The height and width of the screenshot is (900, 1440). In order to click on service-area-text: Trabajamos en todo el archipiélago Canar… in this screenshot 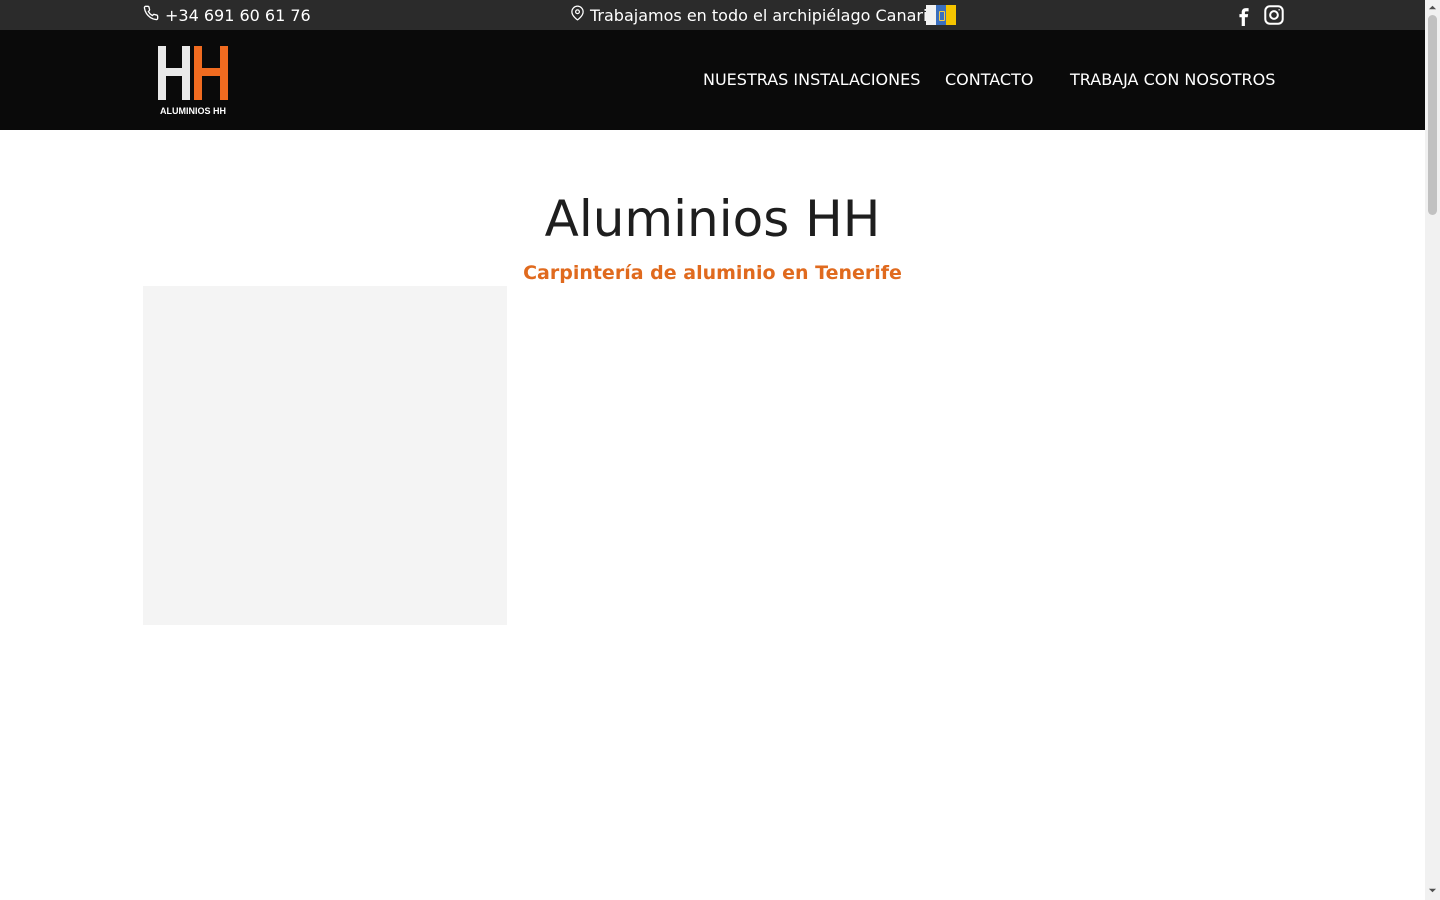, I will do `click(764, 15)`.